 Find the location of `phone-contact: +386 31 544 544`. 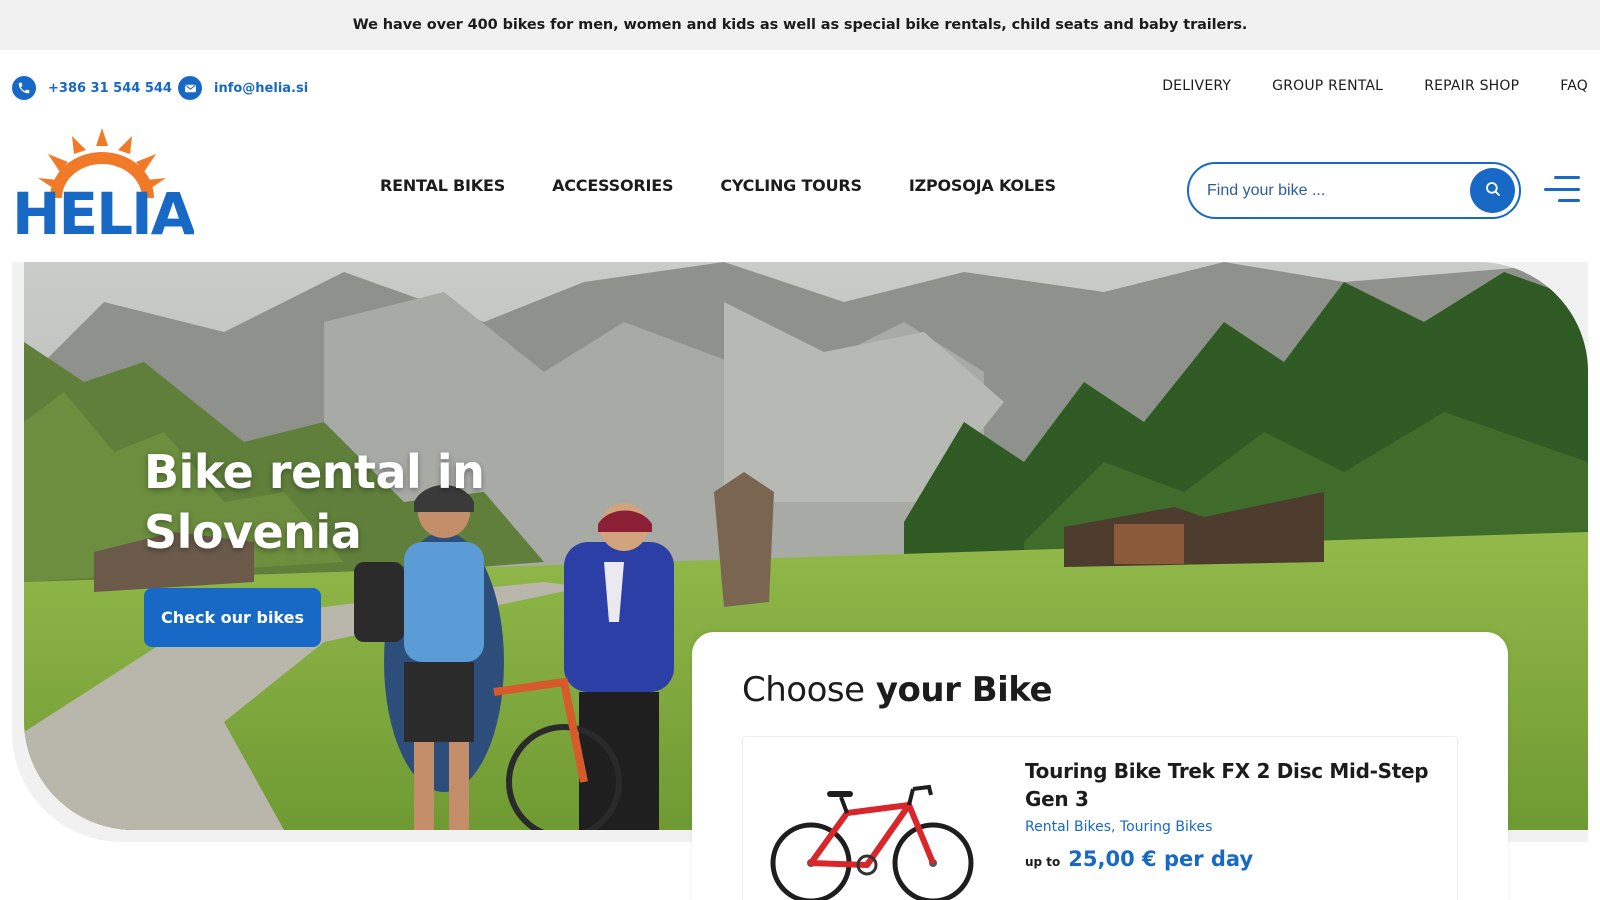

phone-contact: +386 31 544 544 is located at coordinates (92, 88).